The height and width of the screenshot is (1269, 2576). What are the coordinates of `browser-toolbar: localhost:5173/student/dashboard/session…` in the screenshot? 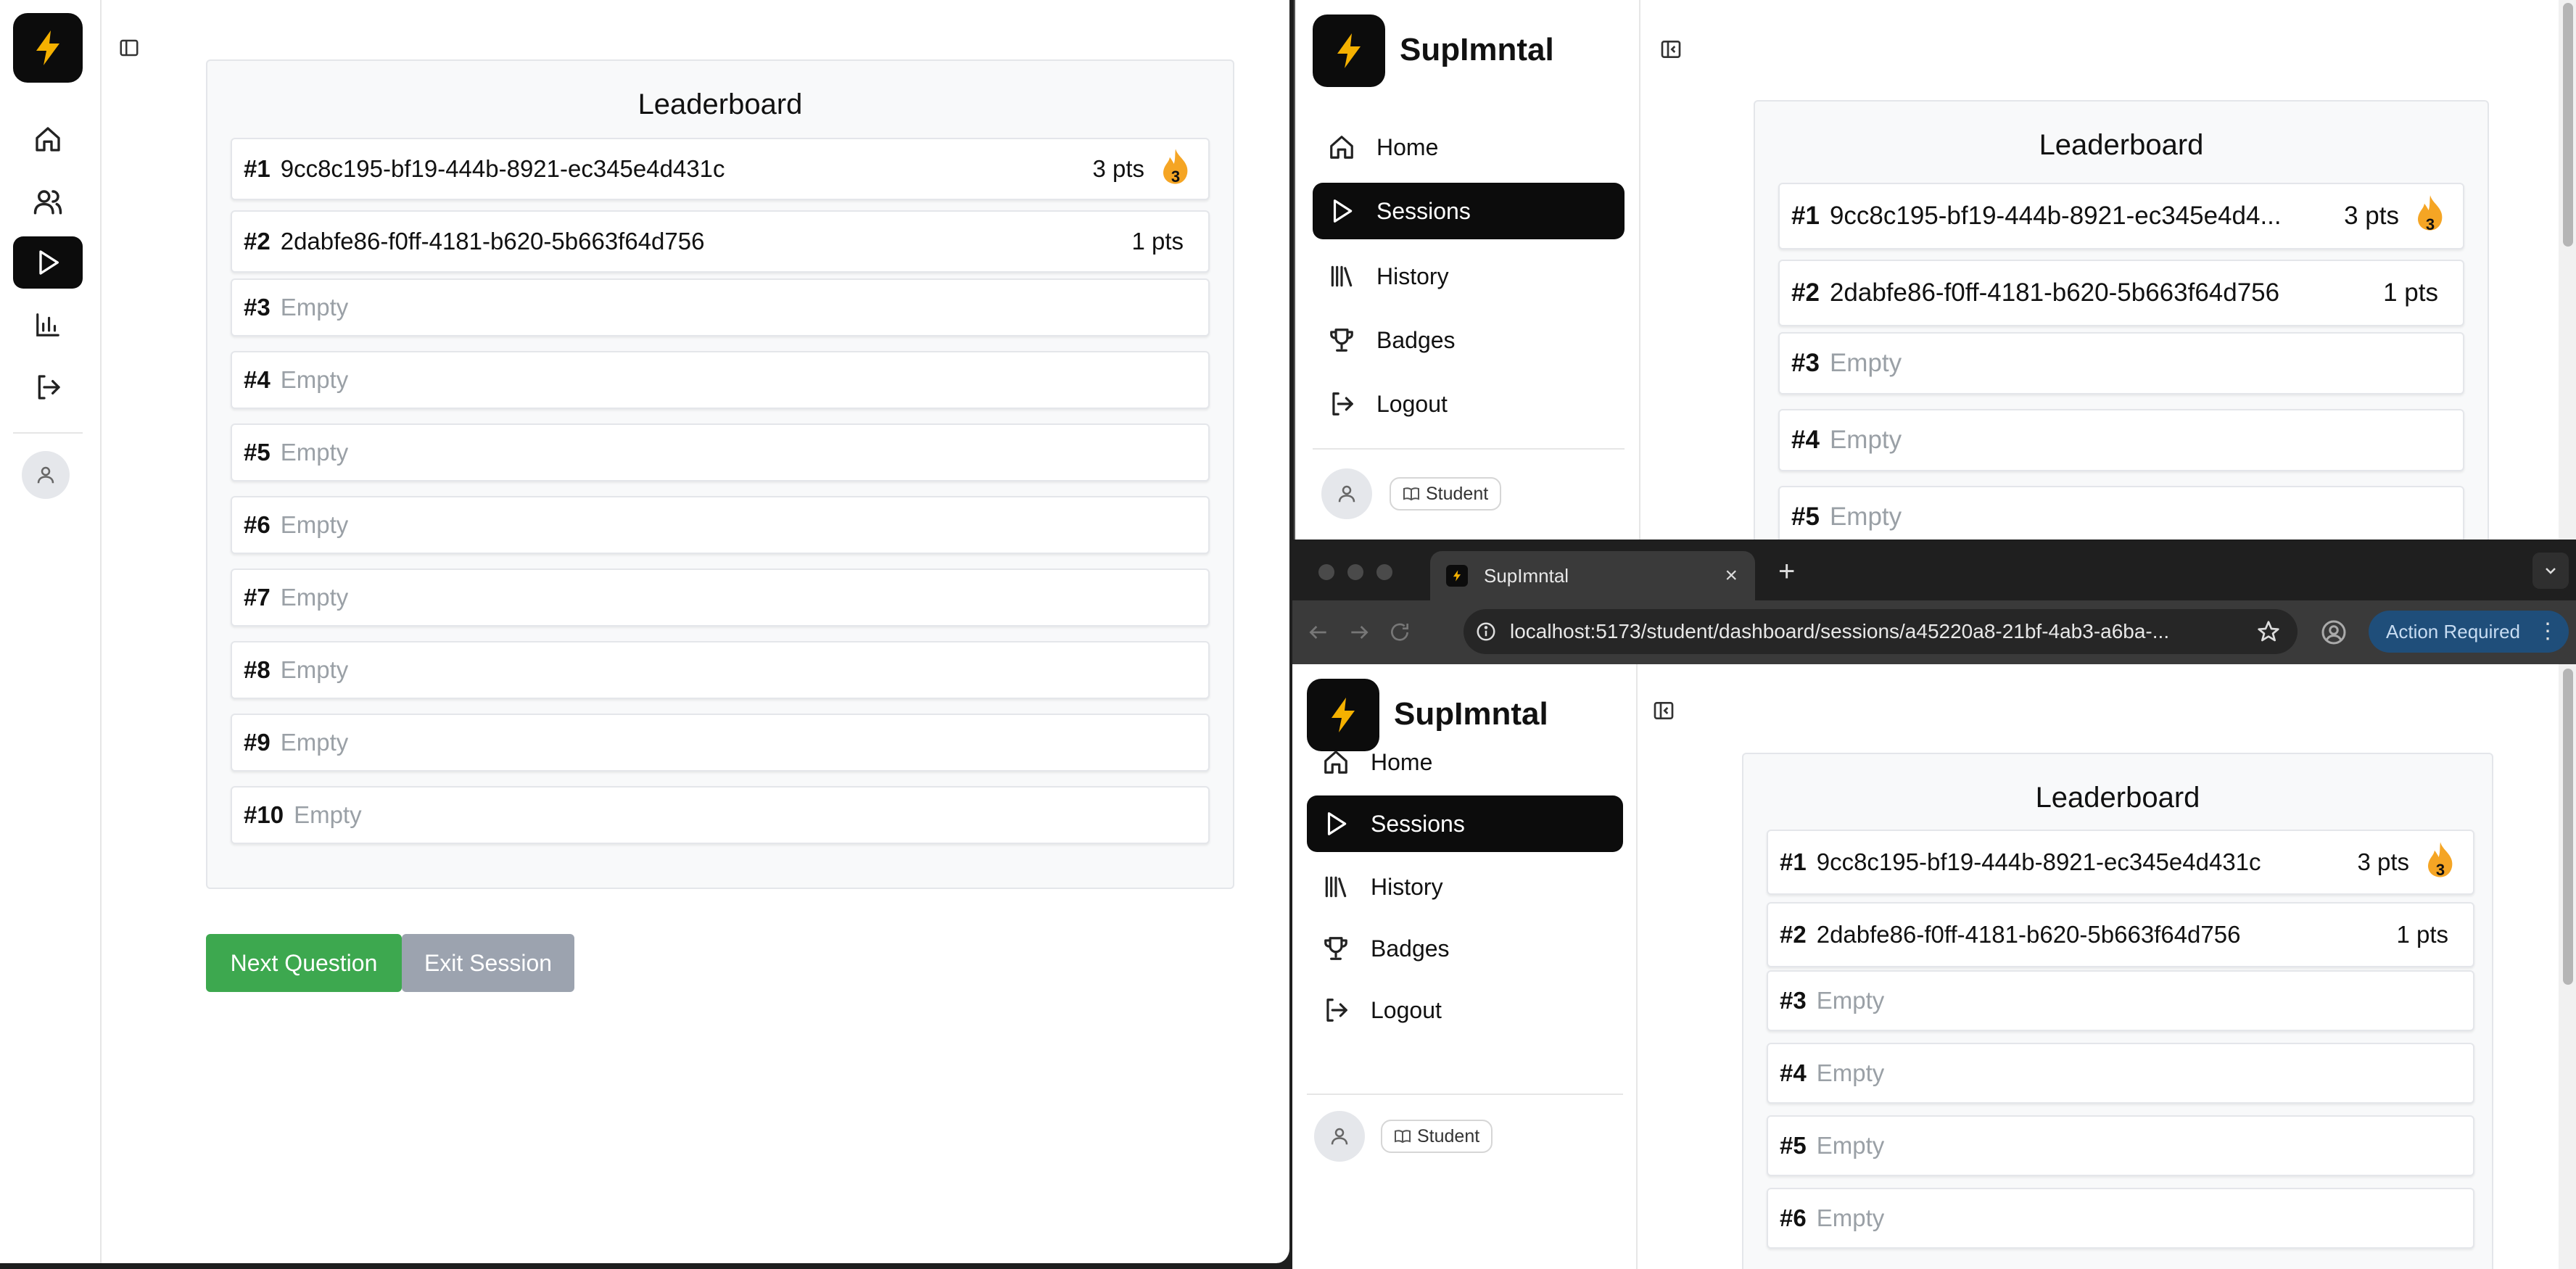 It's located at (1934, 632).